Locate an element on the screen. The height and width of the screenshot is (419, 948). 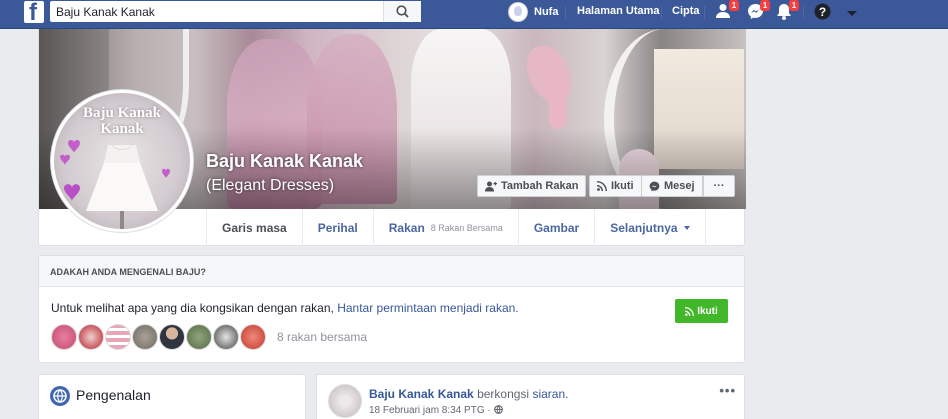
mutual-friends-row: 8 rakan bersama is located at coordinates (209, 337).